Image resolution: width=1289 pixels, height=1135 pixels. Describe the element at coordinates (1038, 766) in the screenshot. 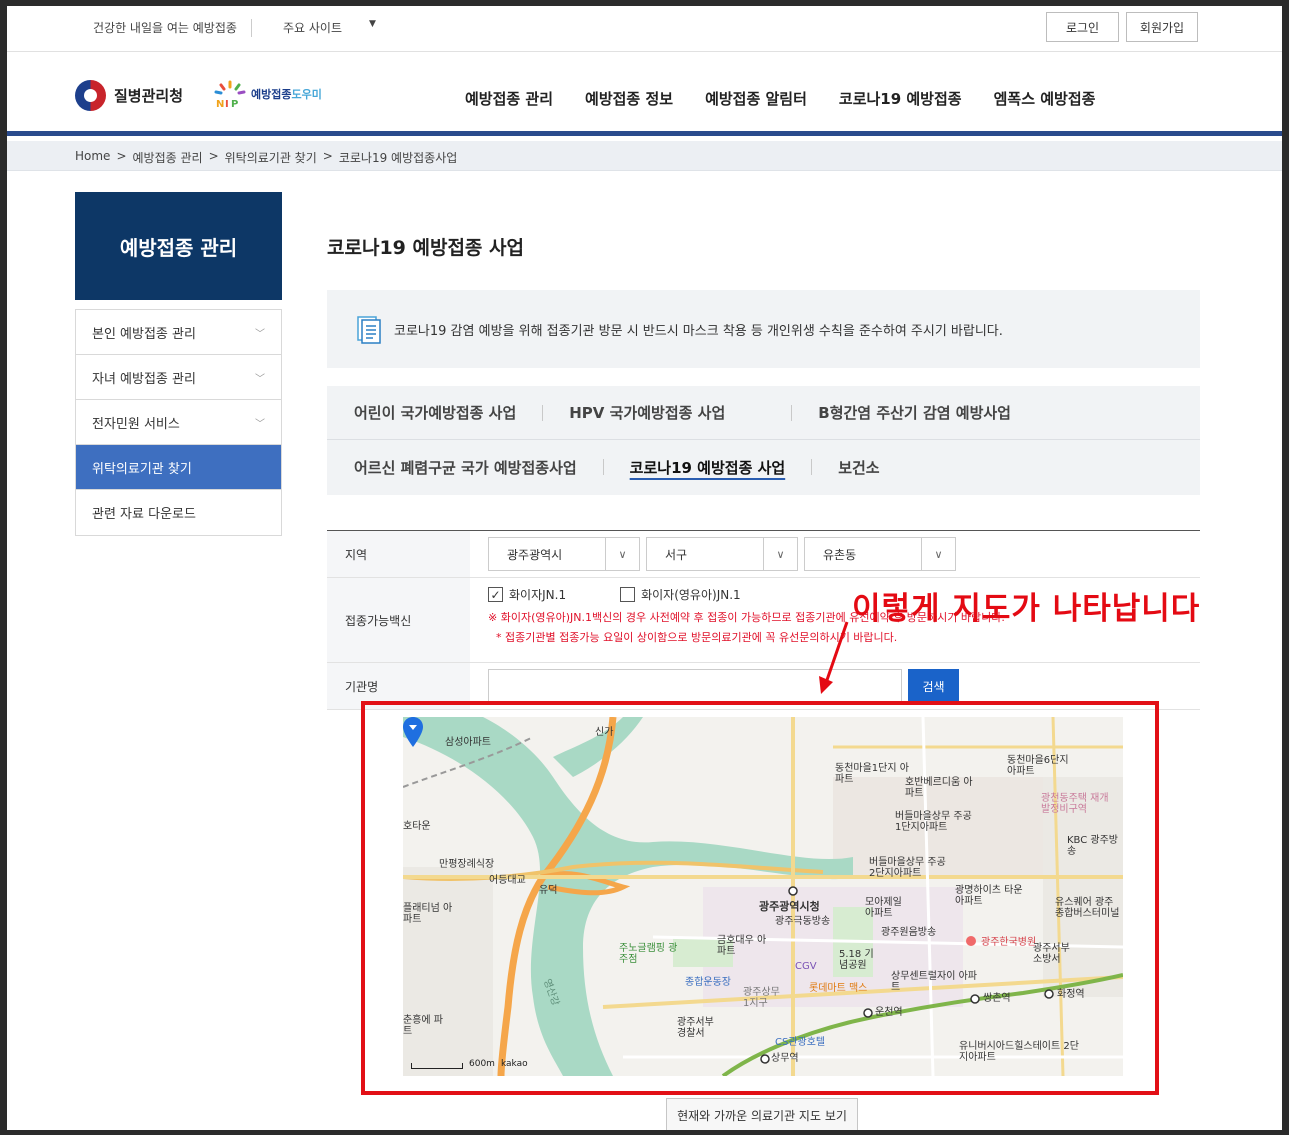

I see `map-label: 동천마을6단지 아파트` at that location.